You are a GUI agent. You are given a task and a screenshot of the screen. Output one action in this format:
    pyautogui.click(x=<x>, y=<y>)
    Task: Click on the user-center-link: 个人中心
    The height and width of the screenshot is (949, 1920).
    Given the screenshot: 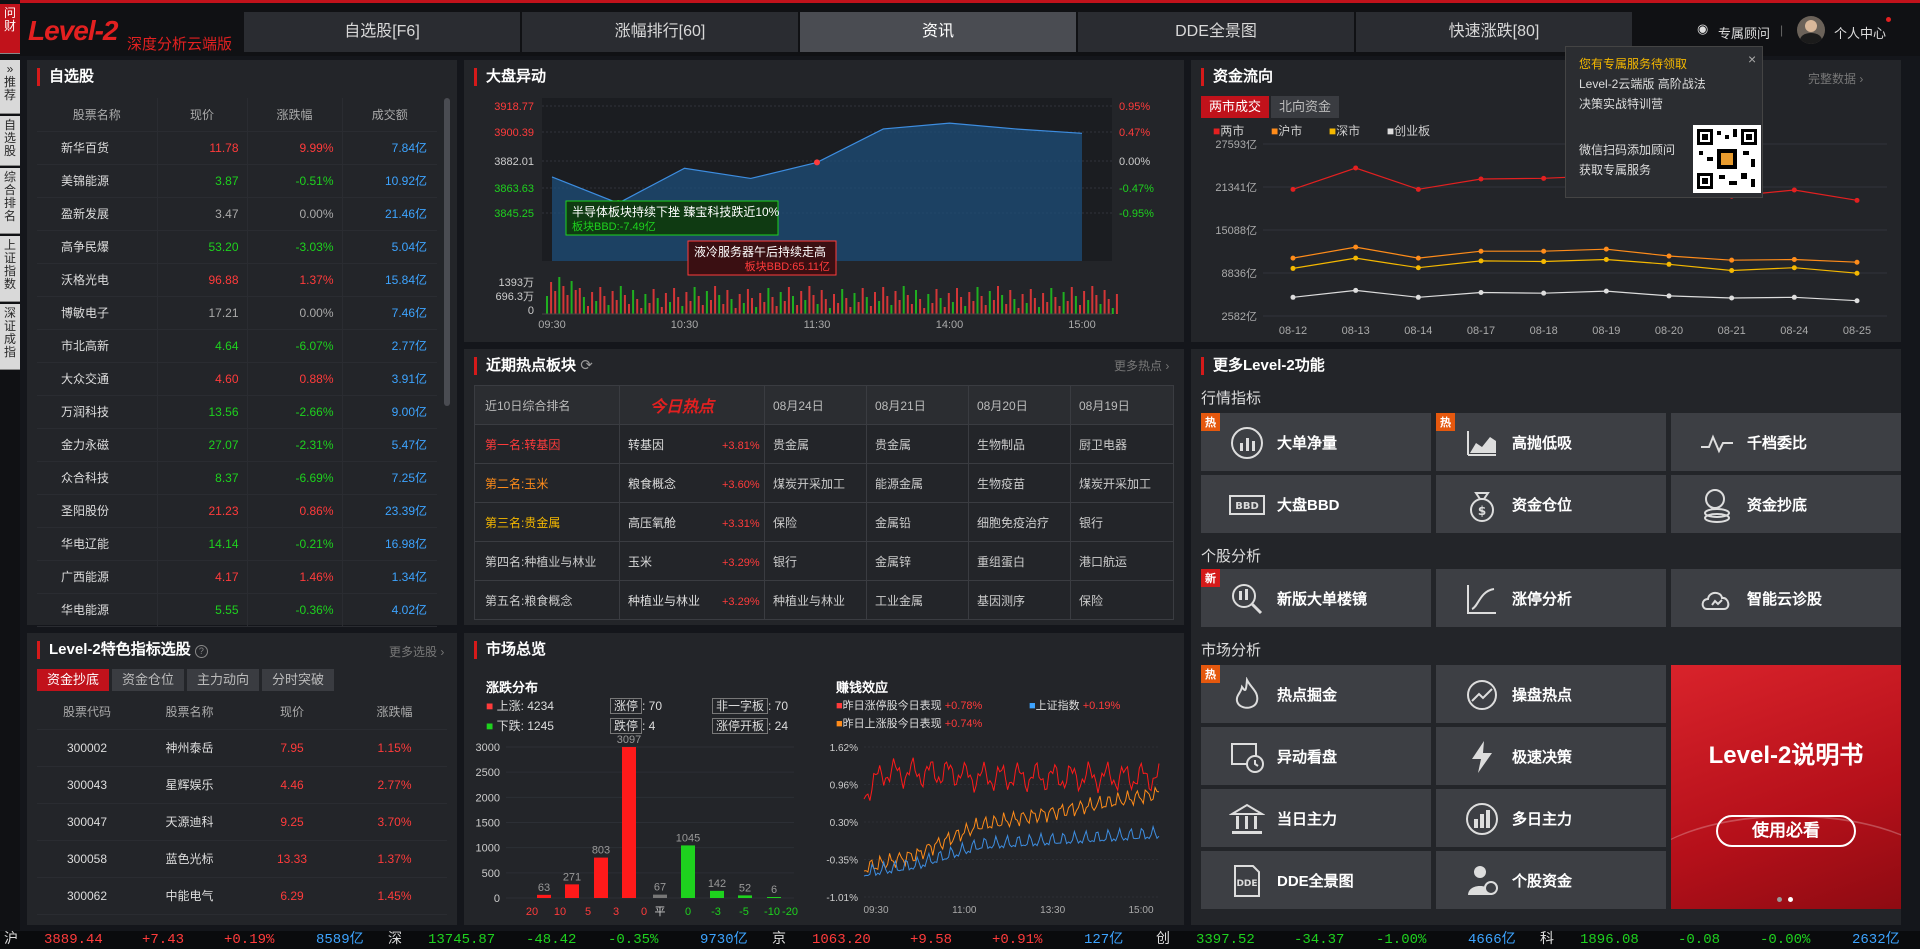 What is the action you would take?
    pyautogui.click(x=1860, y=32)
    